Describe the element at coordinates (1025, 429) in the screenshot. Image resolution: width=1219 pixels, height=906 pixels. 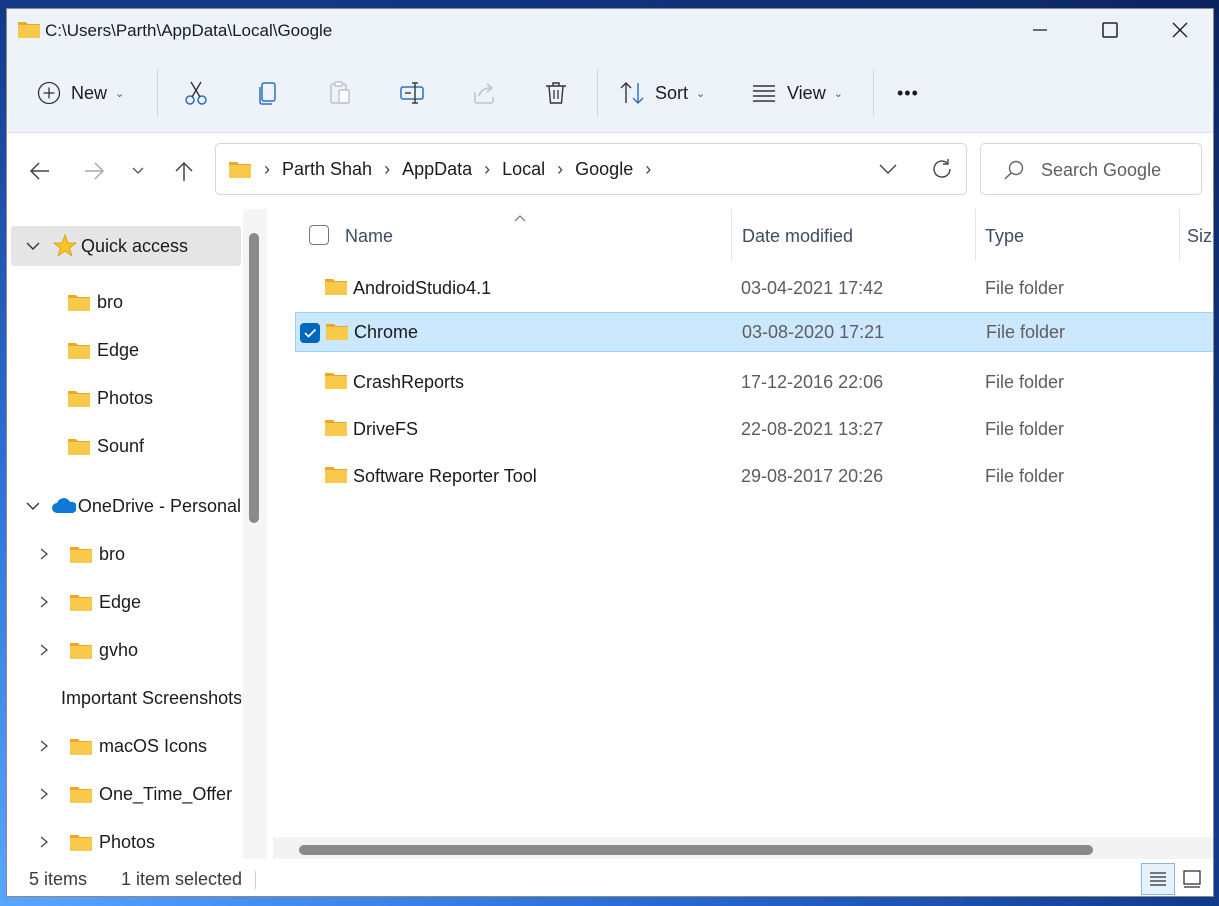
I see `file-type: File folder` at that location.